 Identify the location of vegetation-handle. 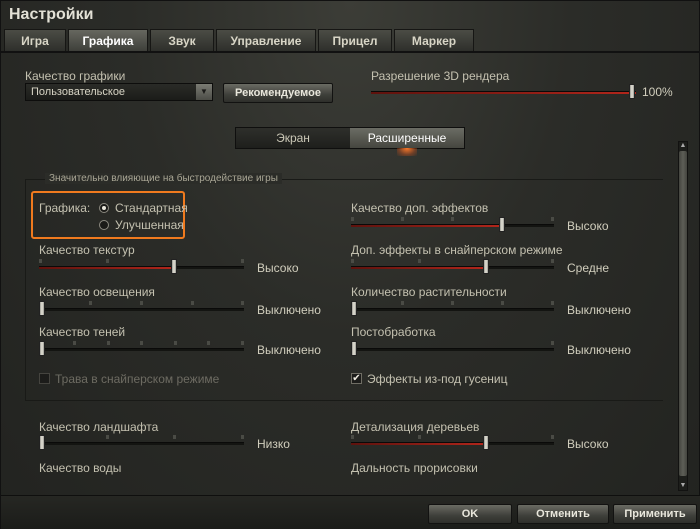
(354, 308).